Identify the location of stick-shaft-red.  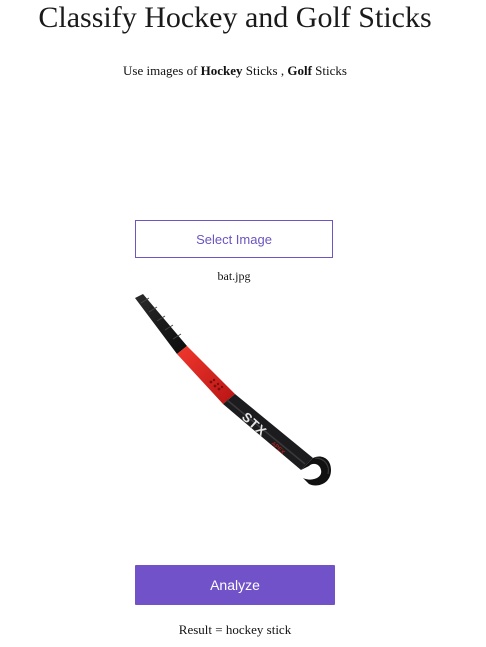
(206, 375).